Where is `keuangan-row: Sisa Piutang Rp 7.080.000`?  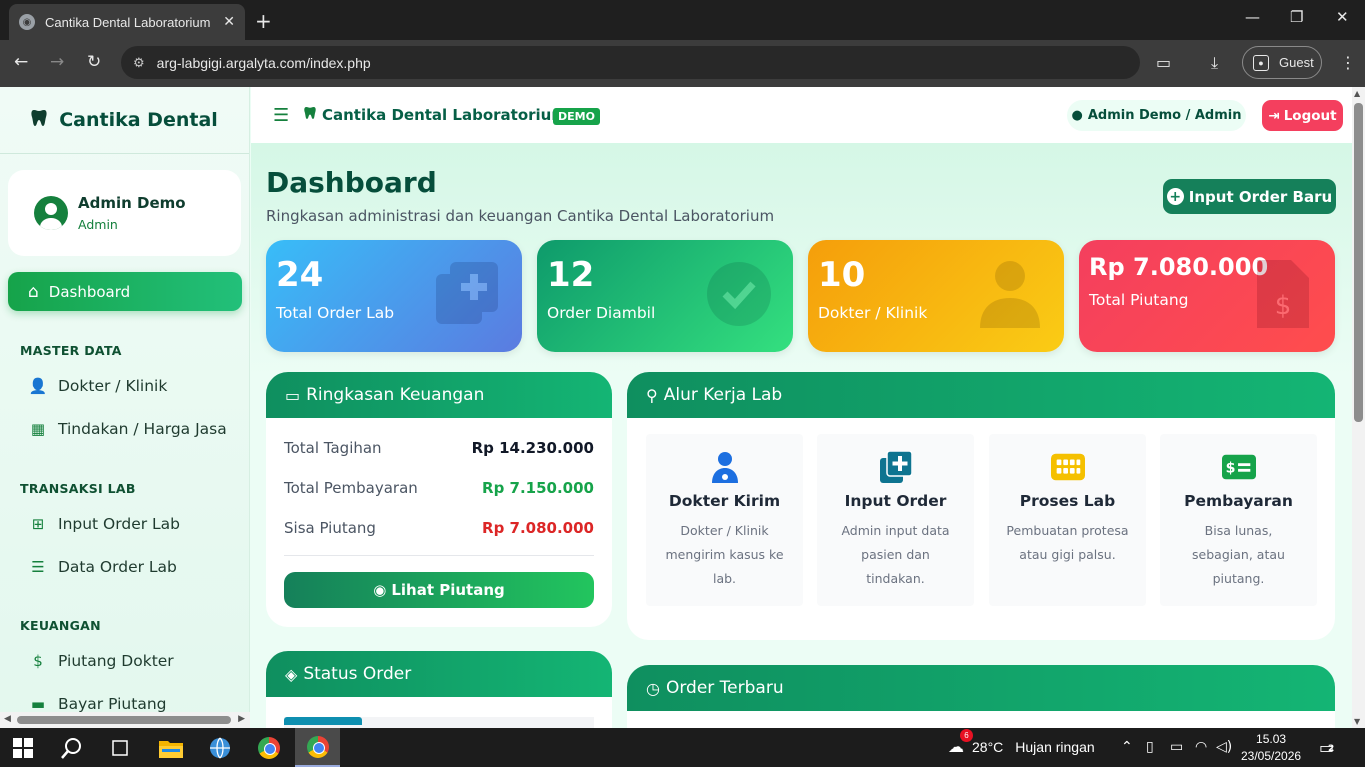 keuangan-row: Sisa Piutang Rp 7.080.000 is located at coordinates (439, 528).